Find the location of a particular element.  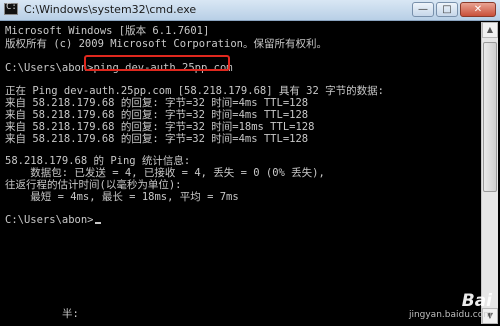

console-line: 数据包: 已发送 = 4, 已接收 = 4, 丢失 = 0 (0% 丢失), is located at coordinates (165, 173).